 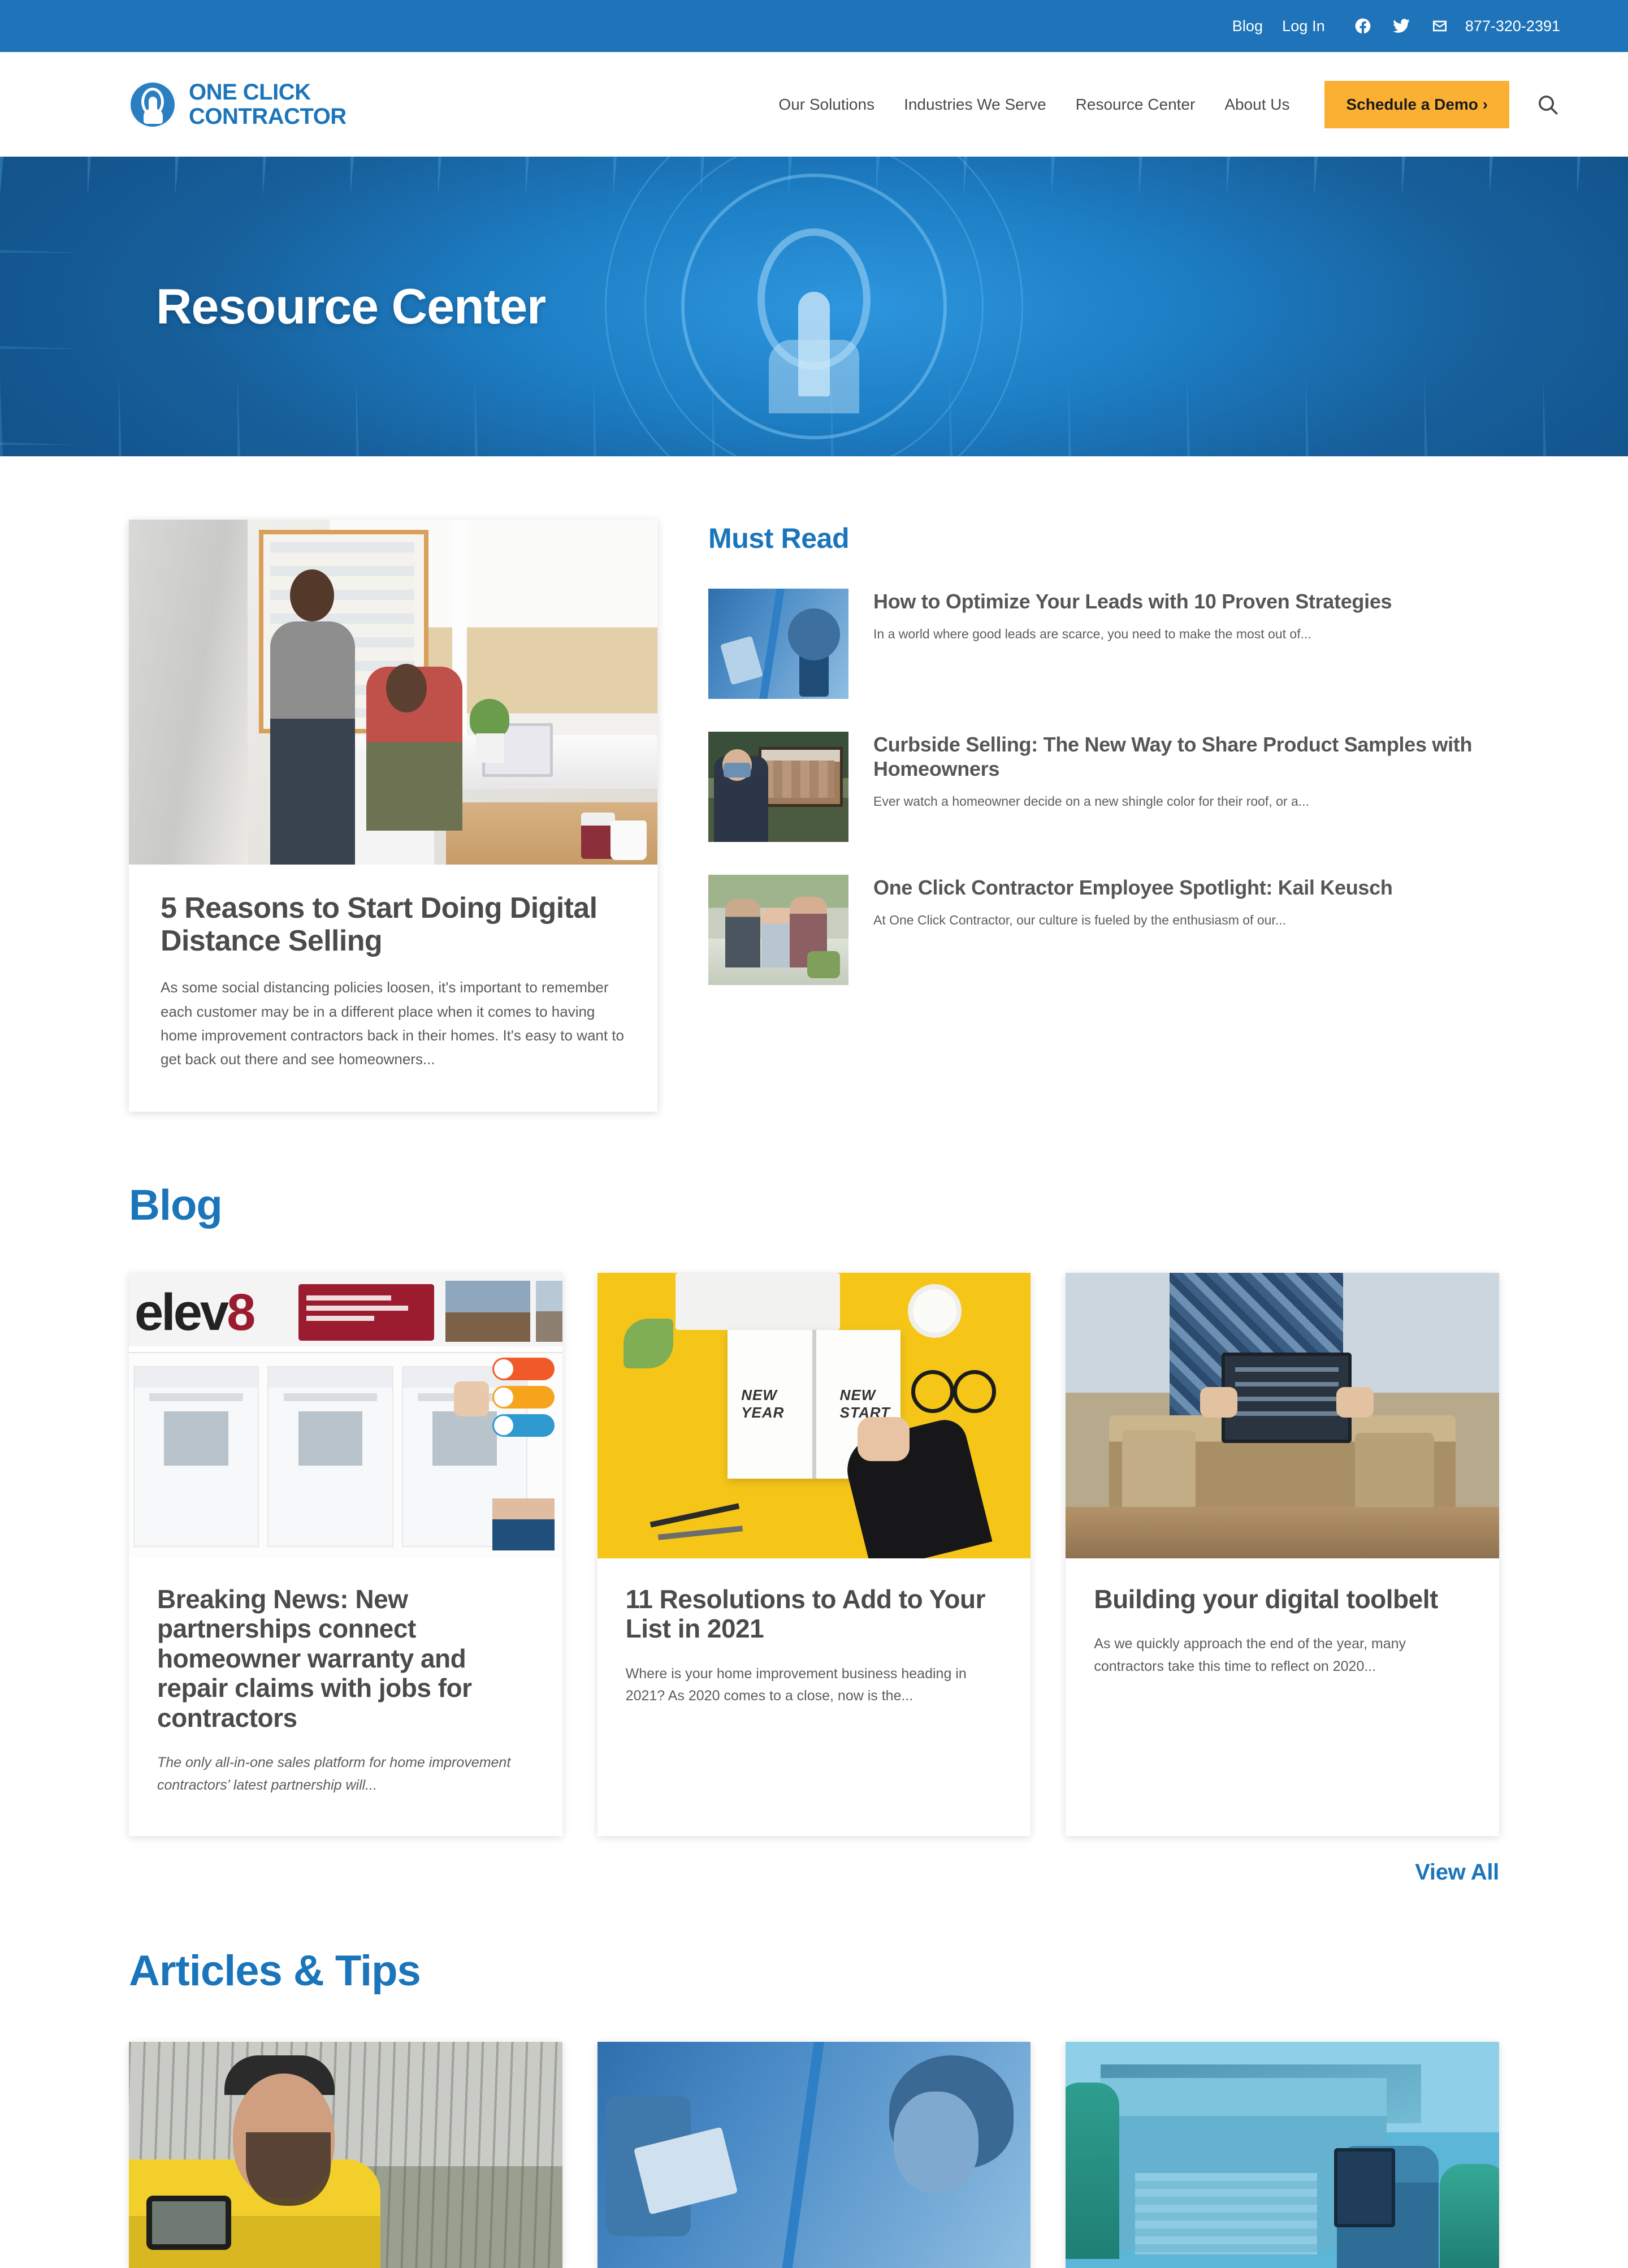 What do you see at coordinates (1439, 26) in the screenshot?
I see `envelope-icon` at bounding box center [1439, 26].